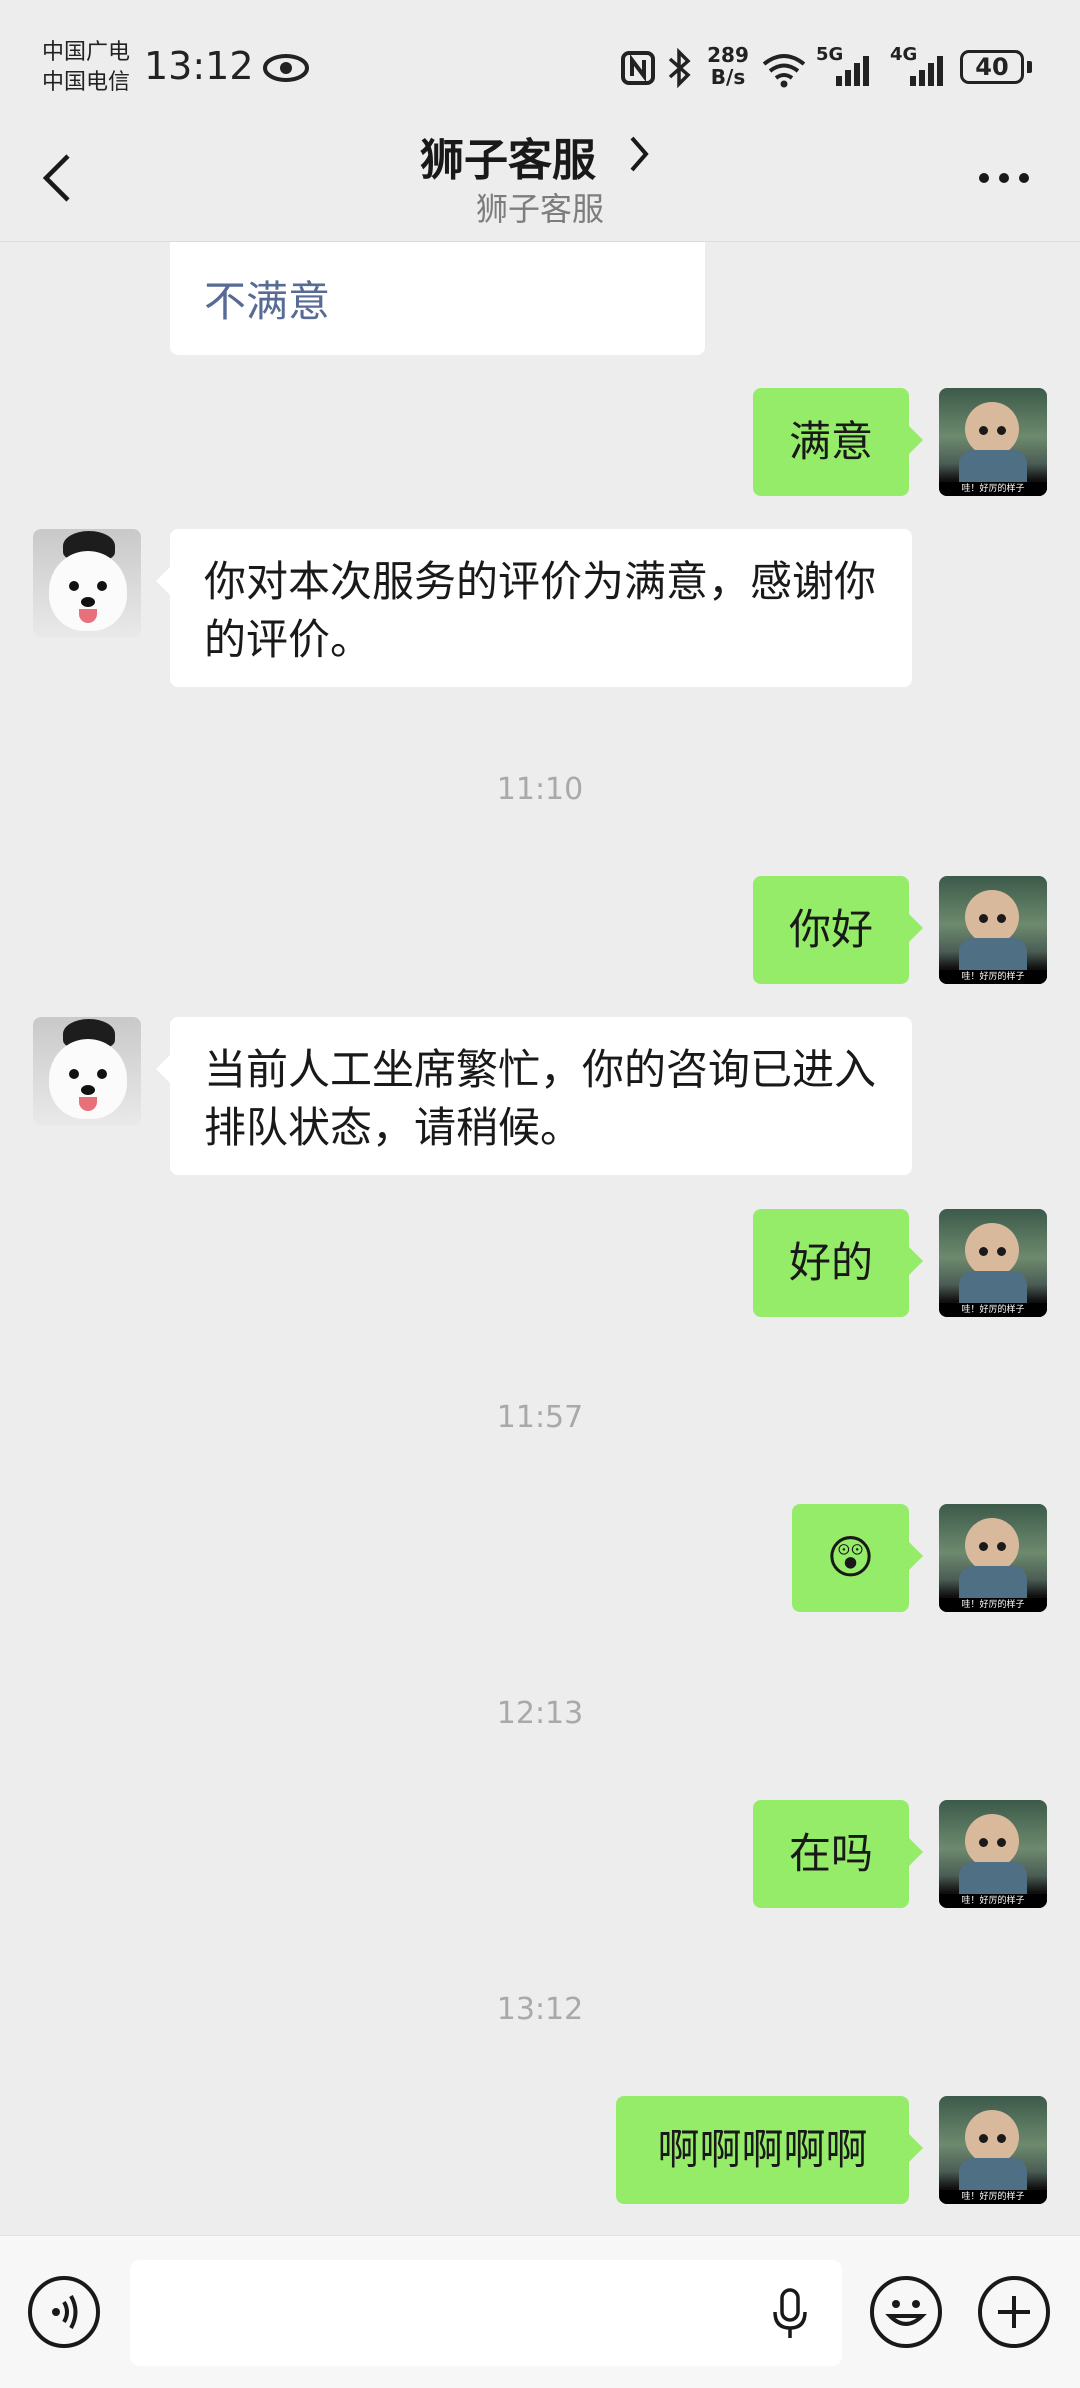 The height and width of the screenshot is (2388, 1080). I want to click on message-input, so click(486, 2313).